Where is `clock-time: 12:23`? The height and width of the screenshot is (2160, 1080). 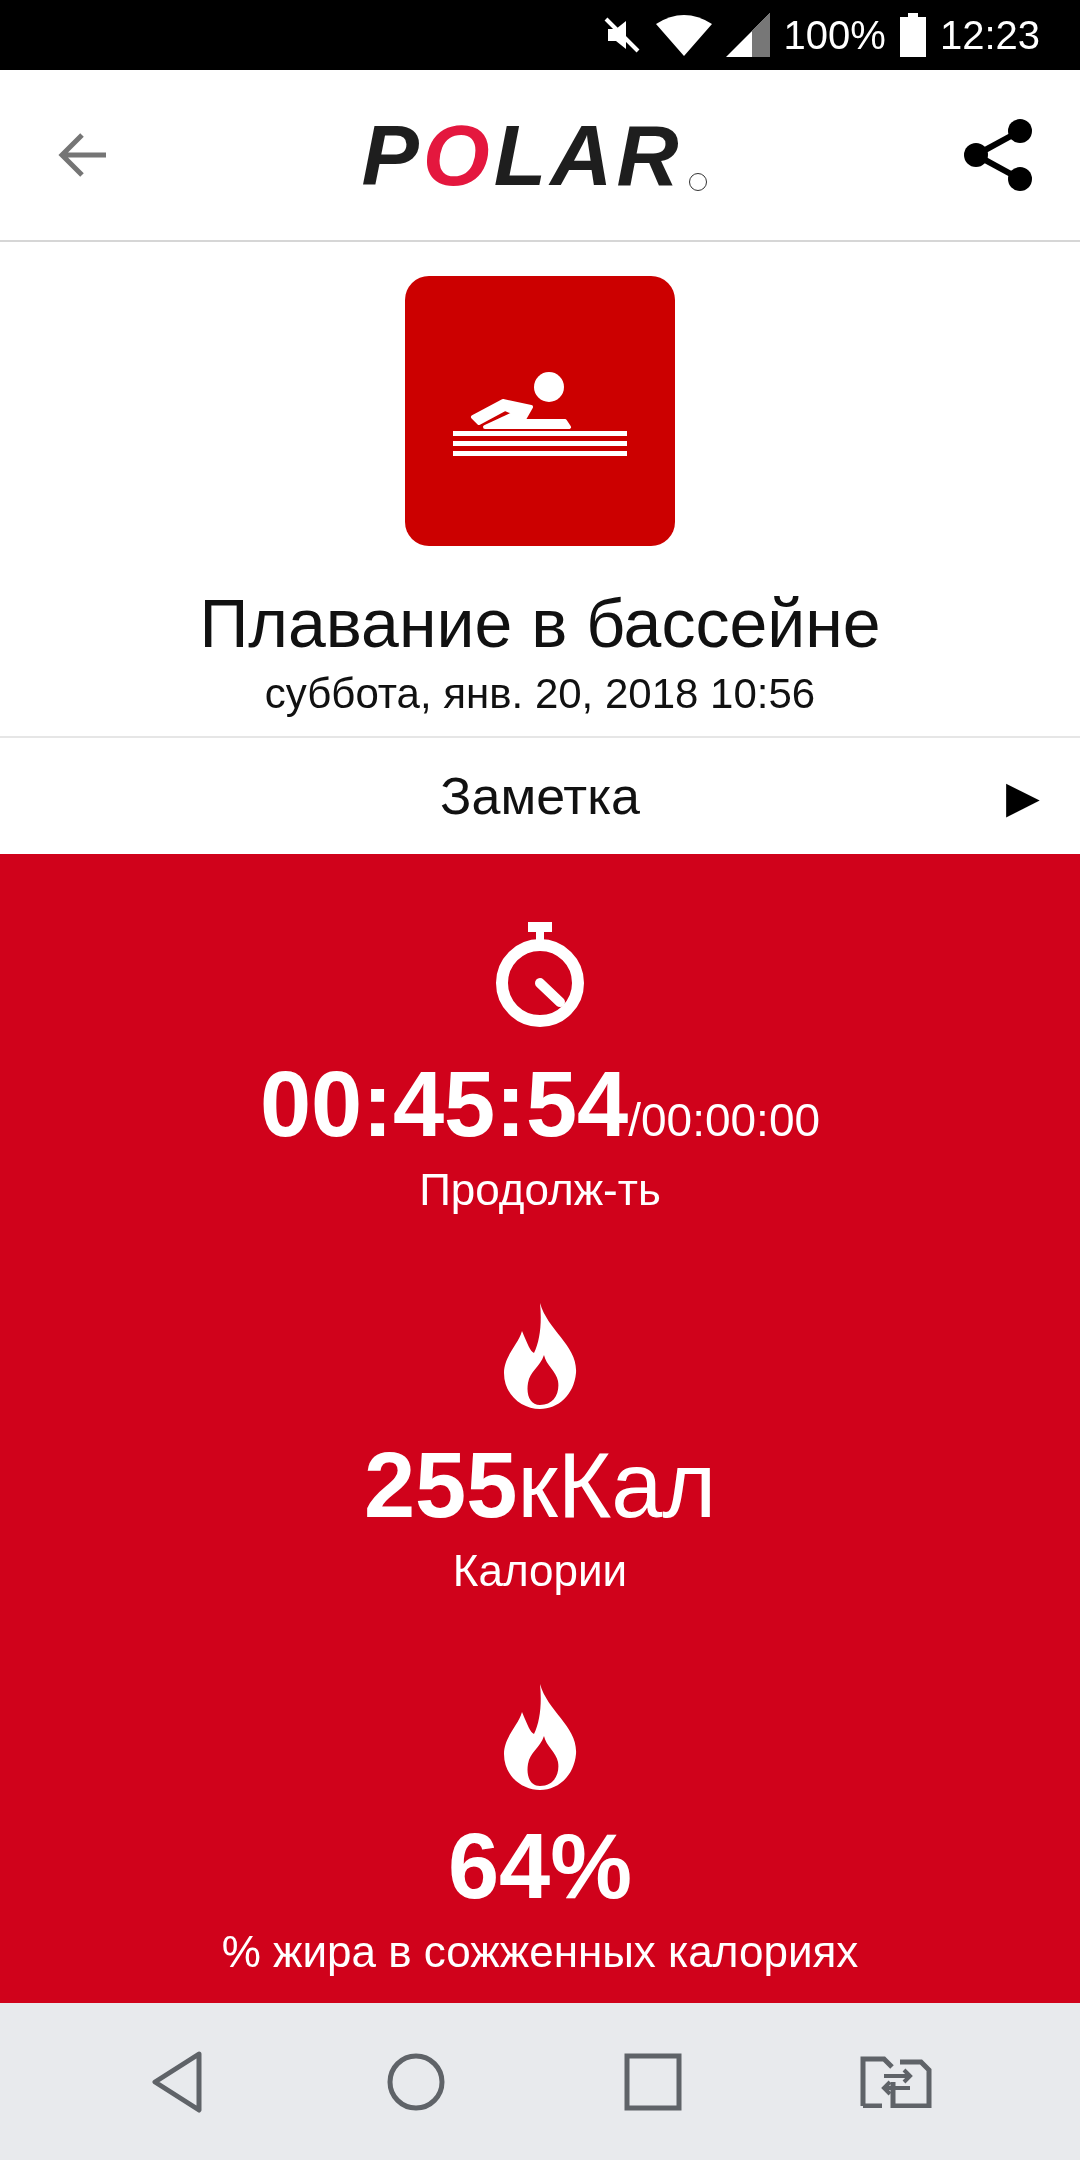
clock-time: 12:23 is located at coordinates (989, 35).